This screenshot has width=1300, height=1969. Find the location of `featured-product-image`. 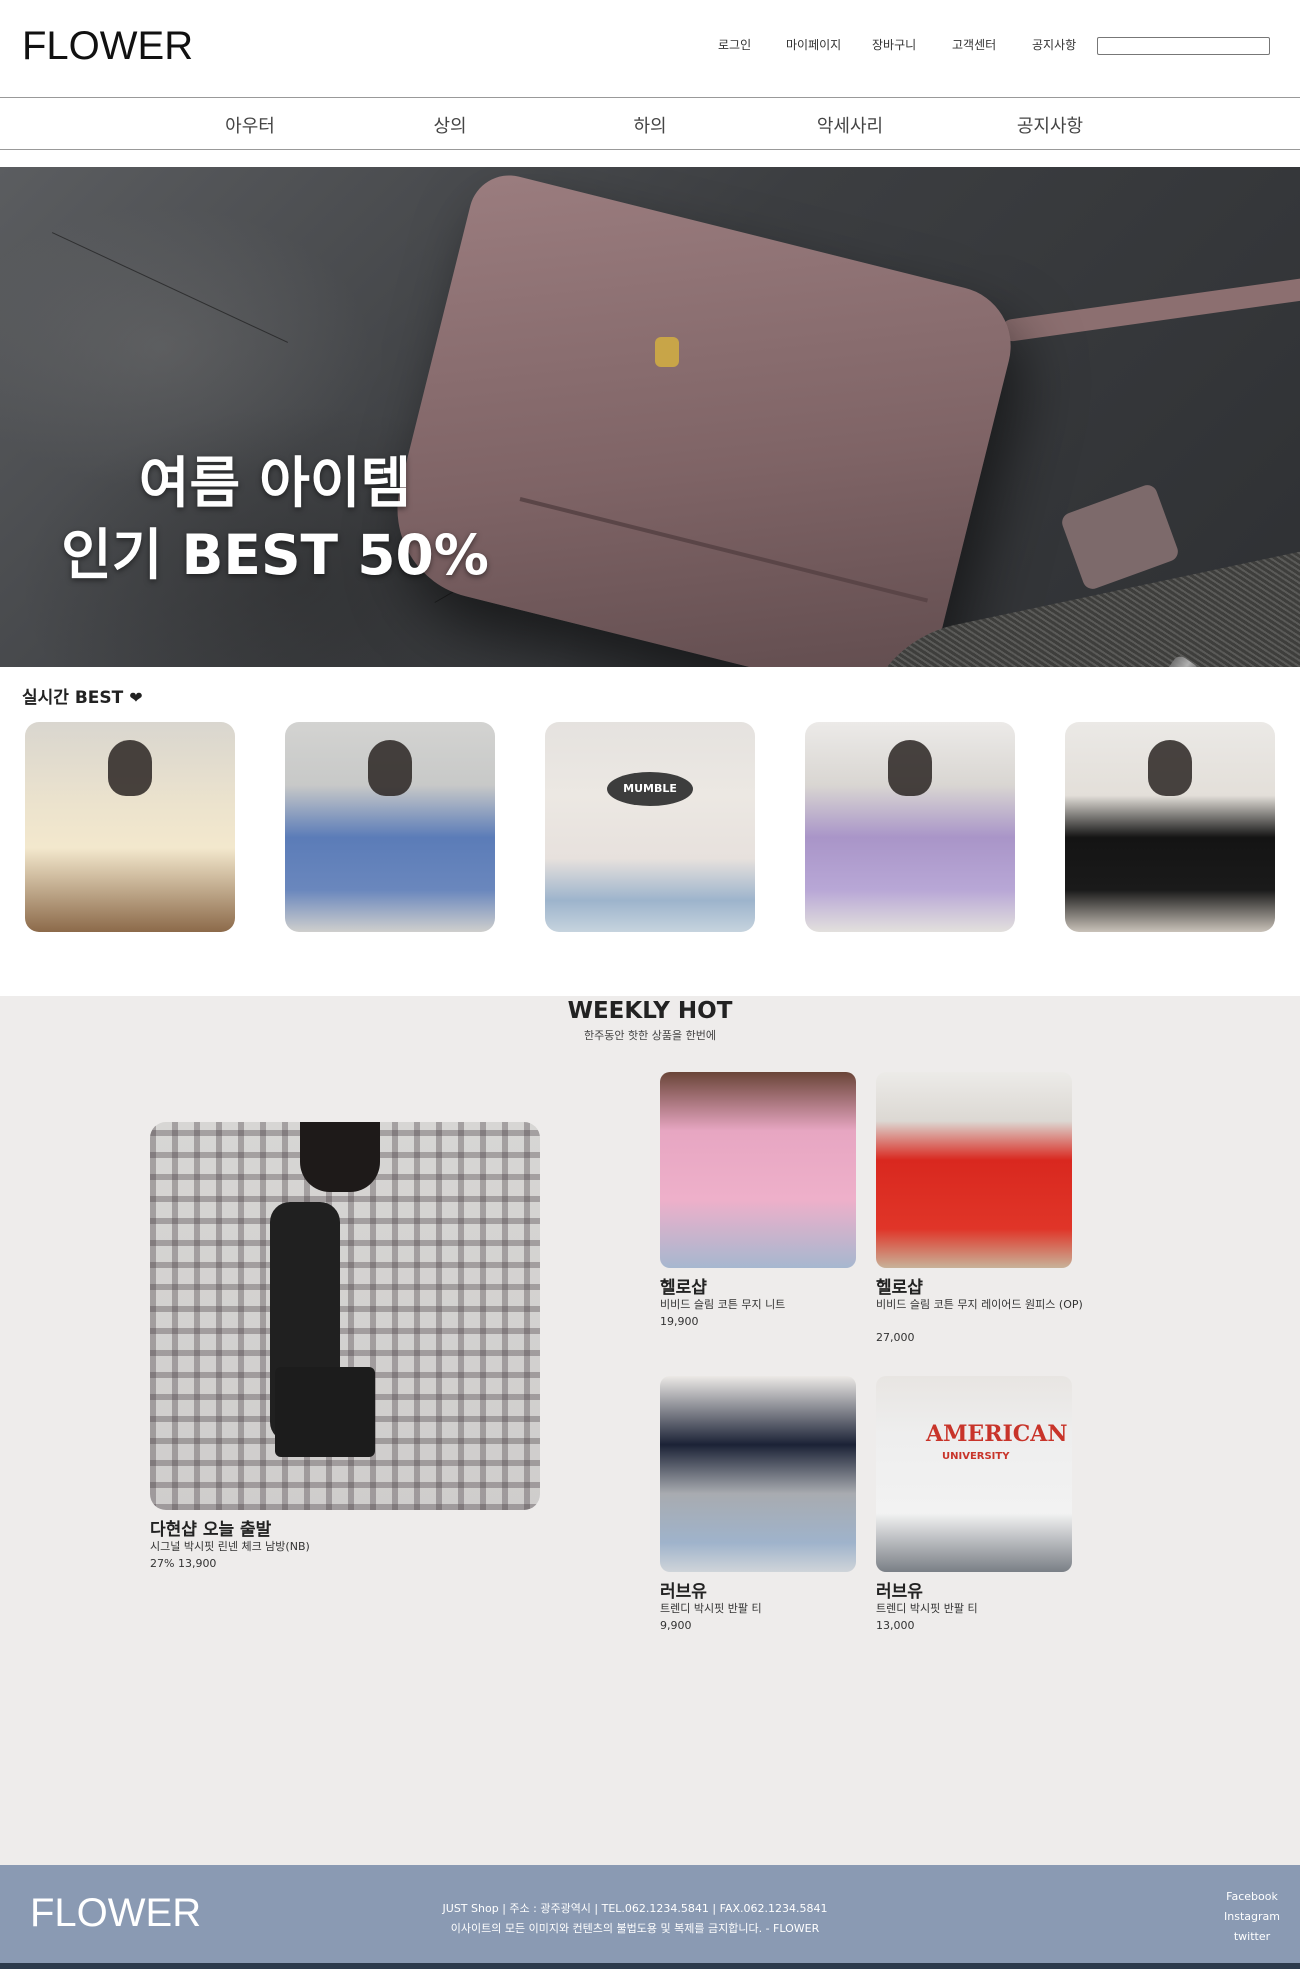

featured-product-image is located at coordinates (345, 1316).